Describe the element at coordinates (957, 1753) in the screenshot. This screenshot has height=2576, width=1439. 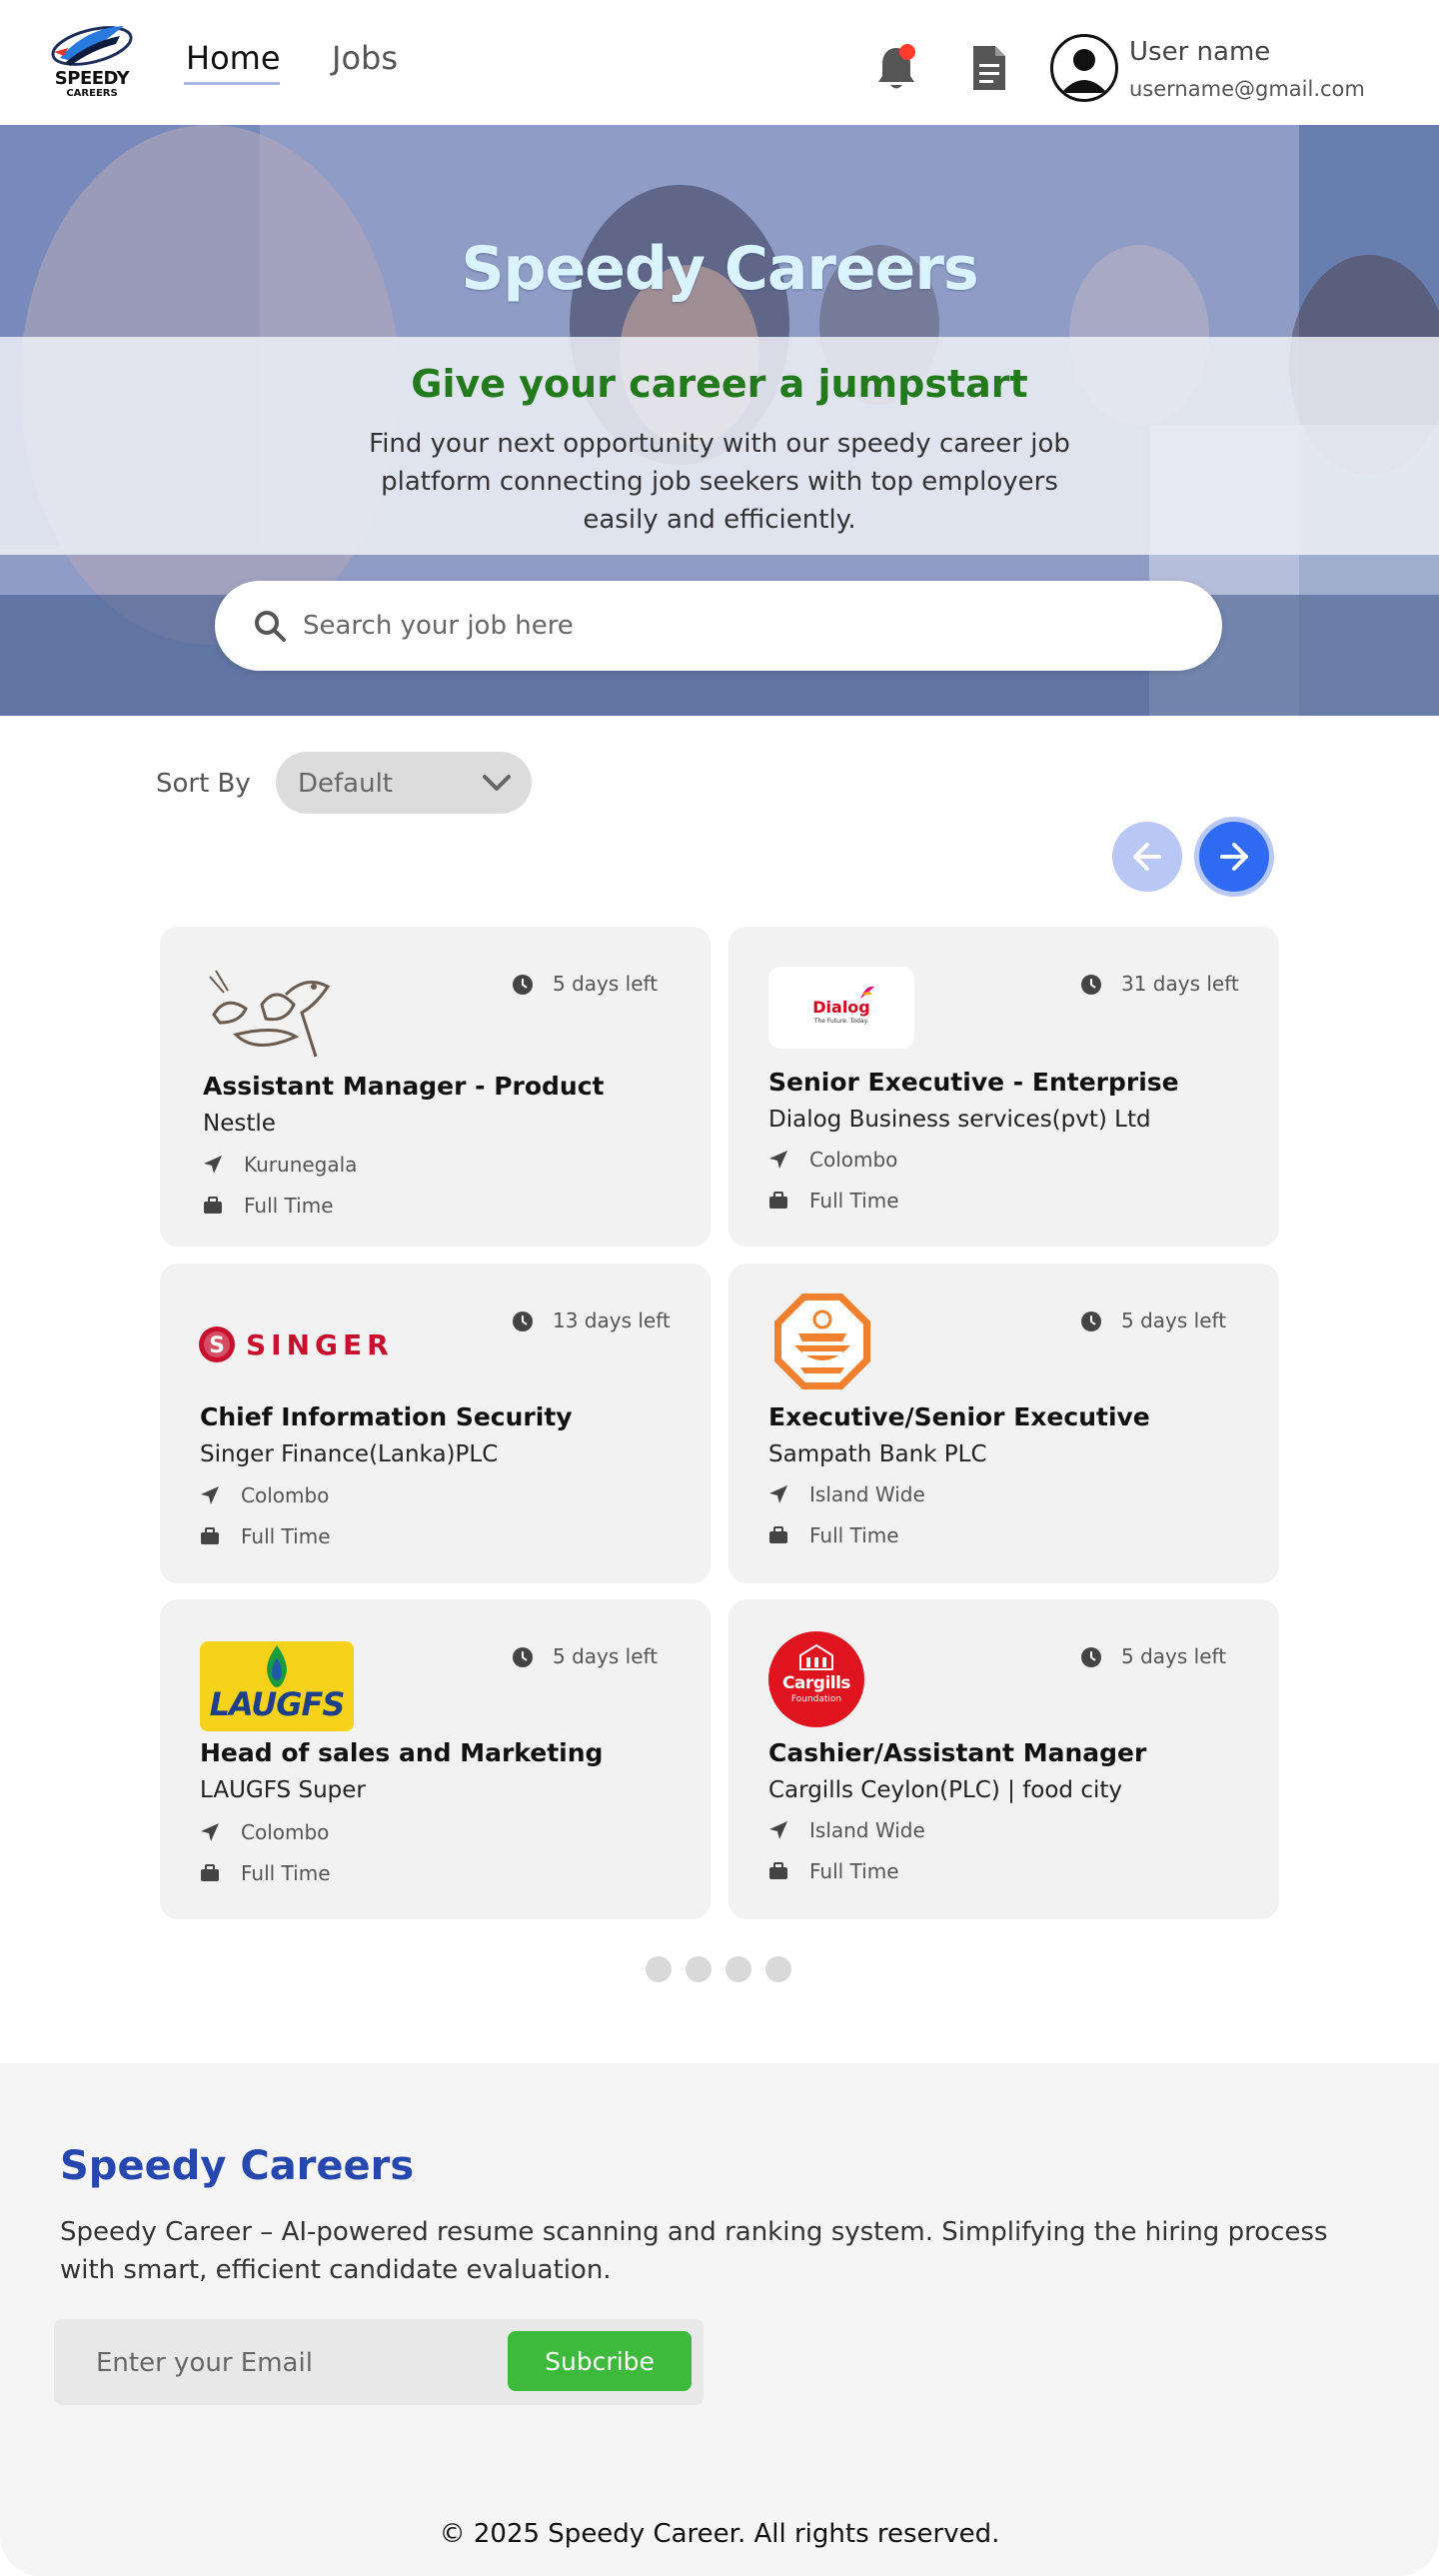
I see `job-title: Cashier/Assistant Manager` at that location.